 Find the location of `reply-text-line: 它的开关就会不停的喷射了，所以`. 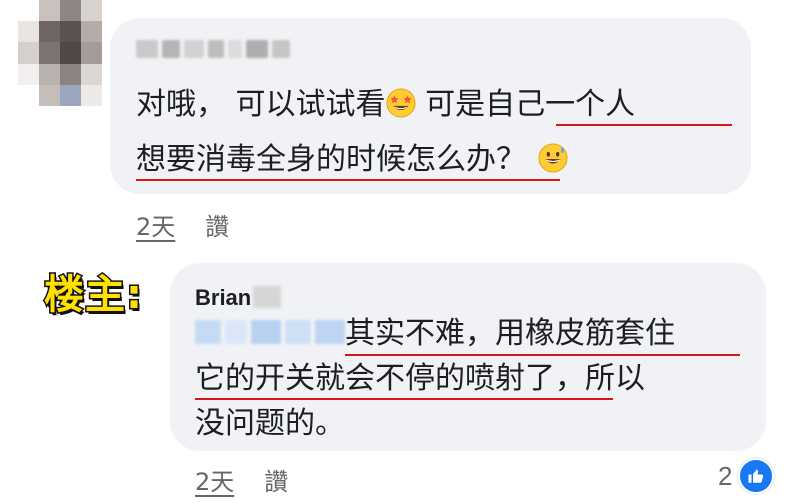

reply-text-line: 它的开关就会不停的喷射了，所以 is located at coordinates (420, 379).